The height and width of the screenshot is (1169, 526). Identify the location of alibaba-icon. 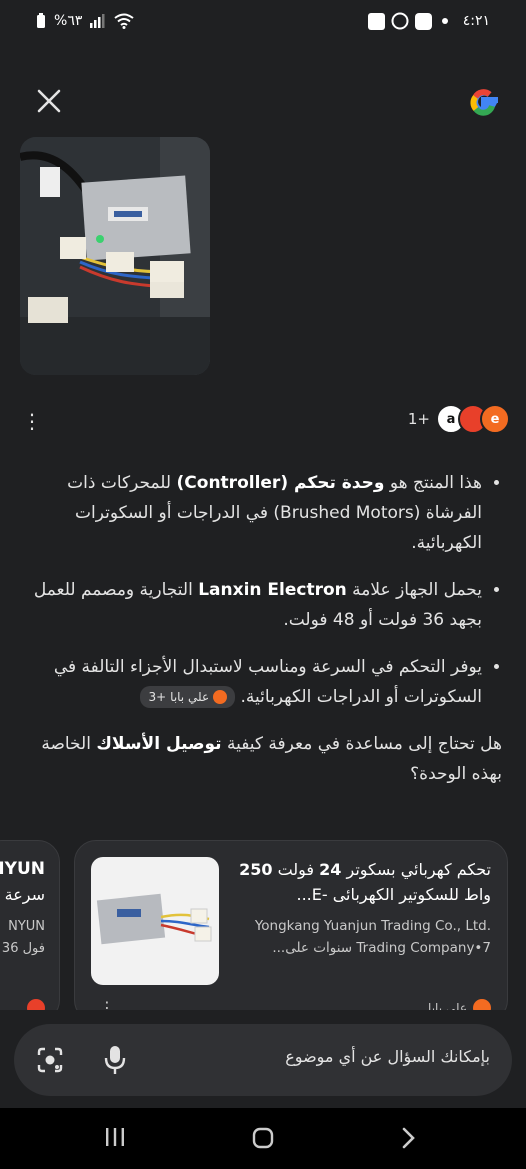
(220, 697).